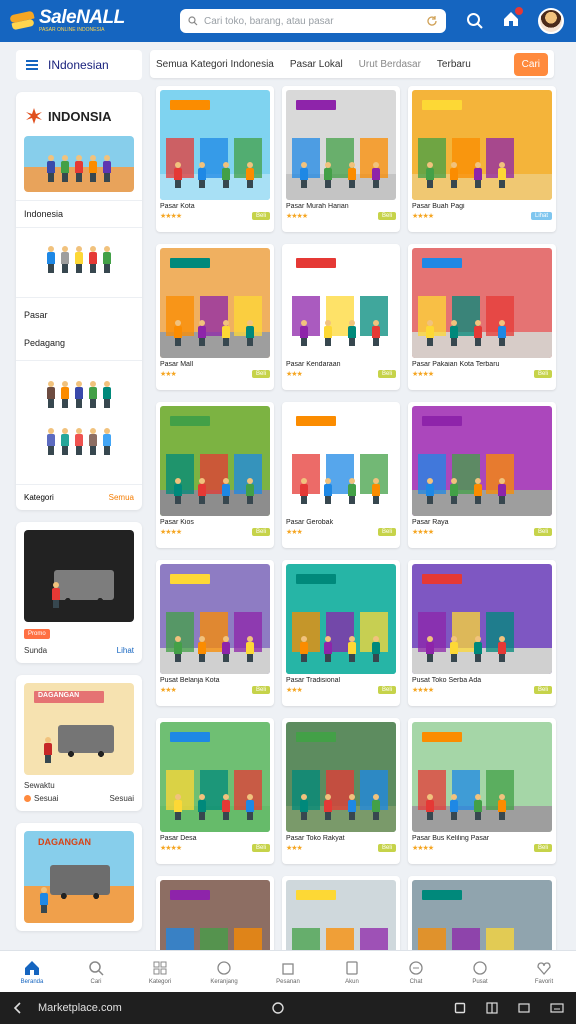 The width and height of the screenshot is (576, 1024). What do you see at coordinates (390, 64) in the screenshot?
I see `filter-sort: Urut Berdasar` at bounding box center [390, 64].